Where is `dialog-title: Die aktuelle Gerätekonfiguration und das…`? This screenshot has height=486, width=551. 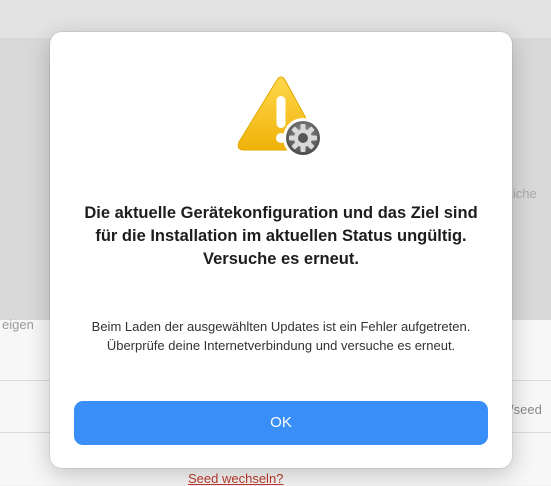
dialog-title: Die aktuelle Gerätekonfiguration und das… is located at coordinates (281, 236).